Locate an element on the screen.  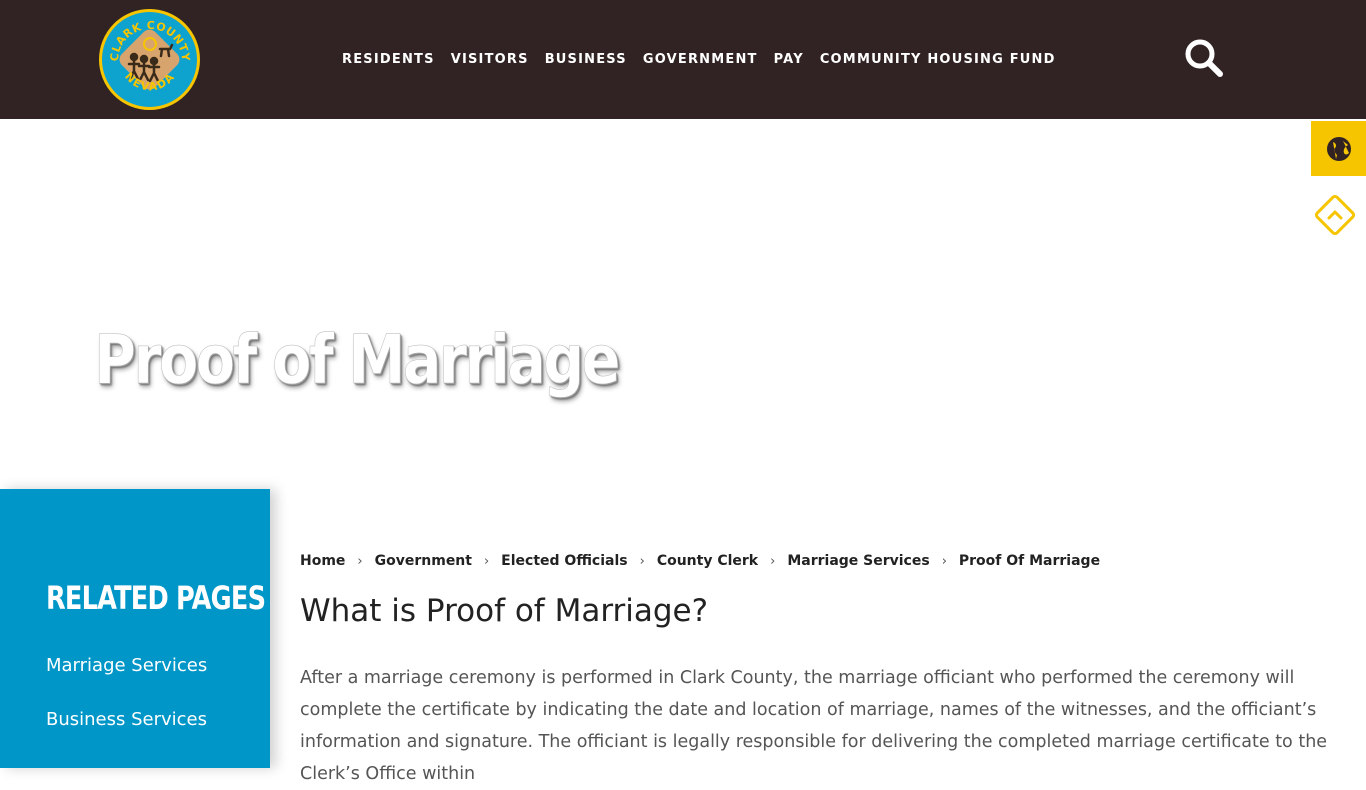
scroll-to-top-button is located at coordinates (1335, 215).